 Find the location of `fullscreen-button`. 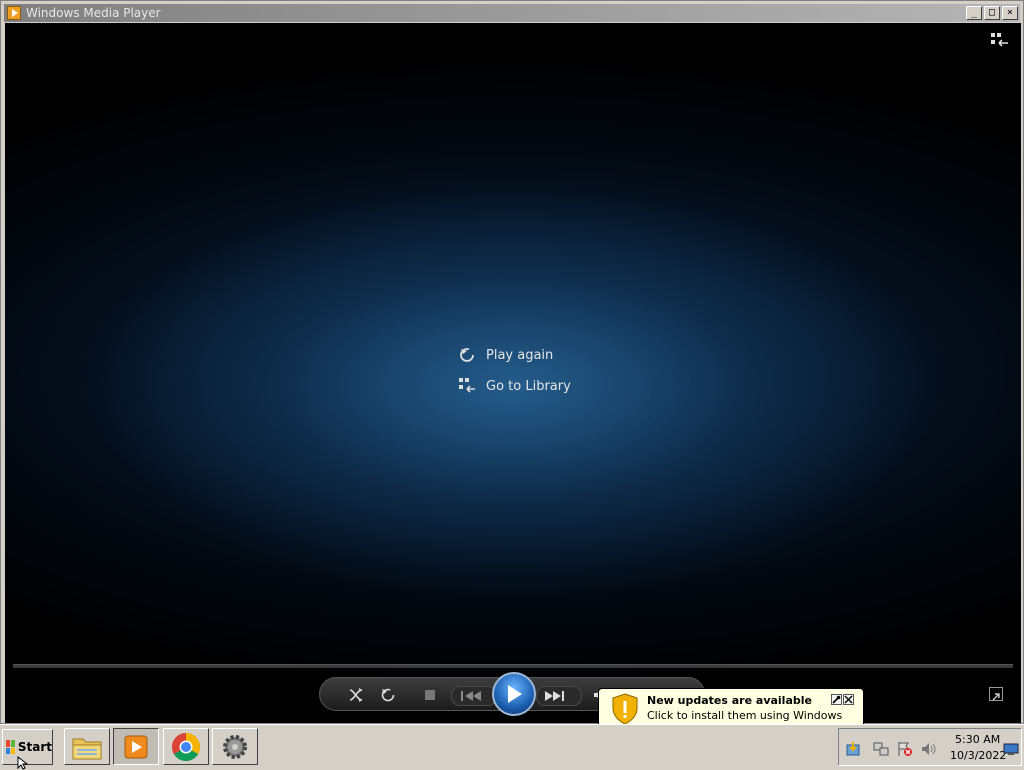

fullscreen-button is located at coordinates (996, 694).